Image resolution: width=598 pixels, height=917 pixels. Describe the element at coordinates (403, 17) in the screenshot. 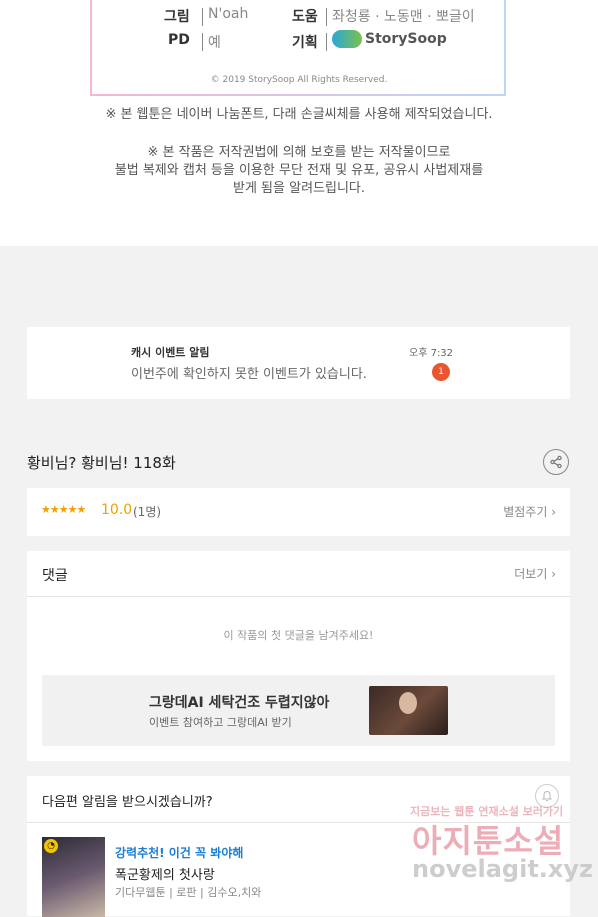

I see `credit-help-value: 좌청룡 · 노동맨 · 뽀글이` at that location.